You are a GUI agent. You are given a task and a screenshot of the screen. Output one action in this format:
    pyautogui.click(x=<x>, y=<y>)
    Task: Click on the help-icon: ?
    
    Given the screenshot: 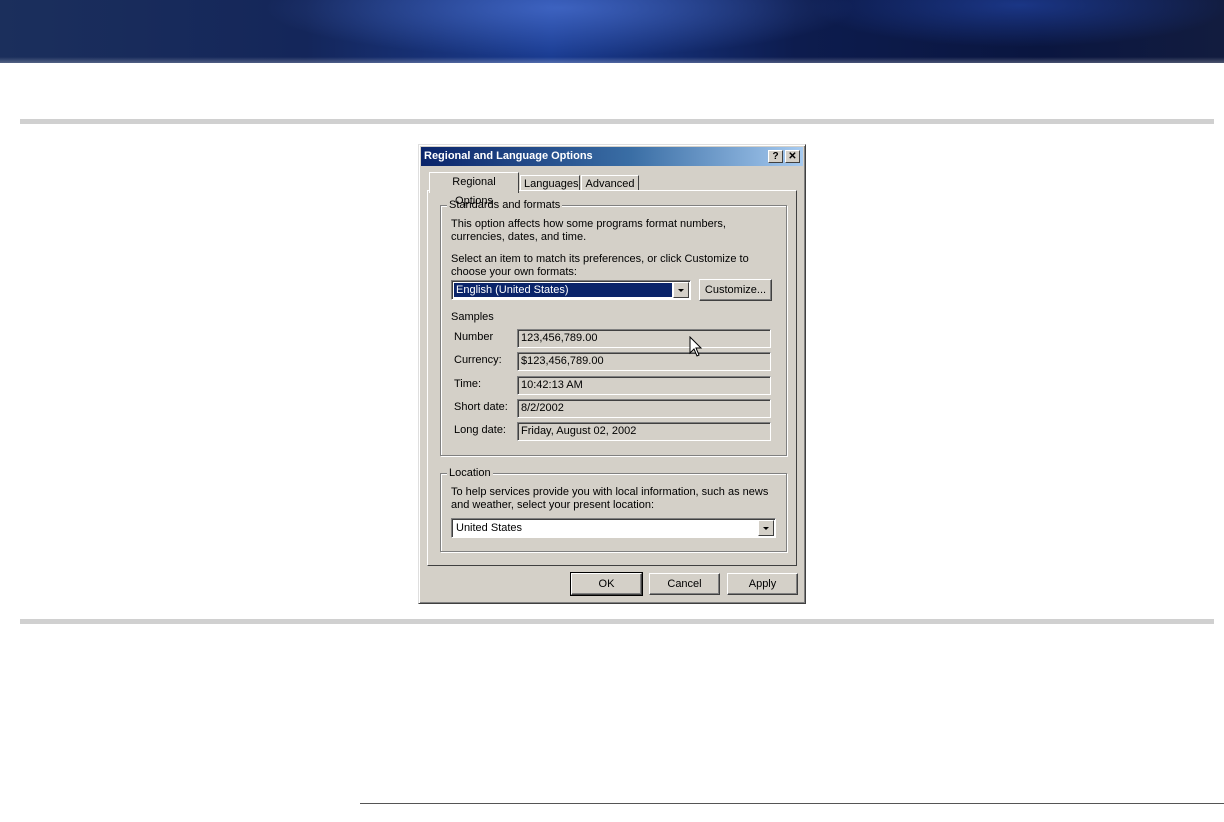 What is the action you would take?
    pyautogui.click(x=775, y=156)
    